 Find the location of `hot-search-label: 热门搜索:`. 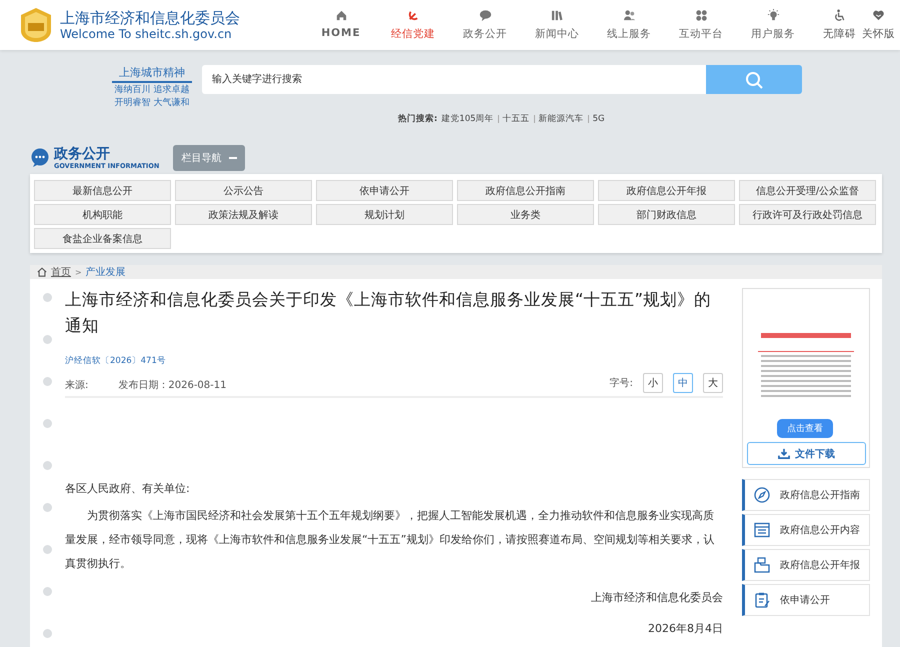

hot-search-label: 热门搜索: is located at coordinates (418, 119).